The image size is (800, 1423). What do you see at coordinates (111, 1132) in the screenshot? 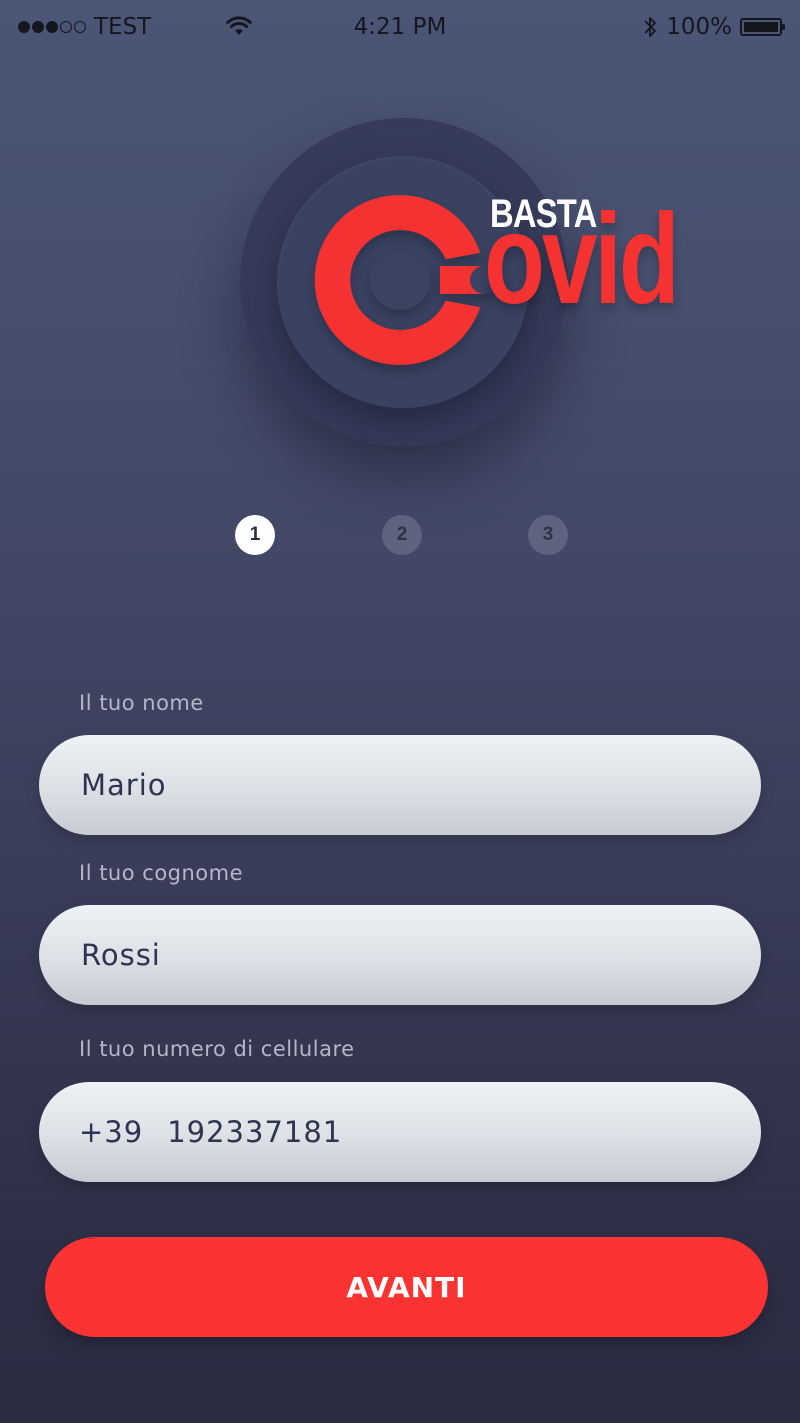
I see `phone-country-prefix: +39` at bounding box center [111, 1132].